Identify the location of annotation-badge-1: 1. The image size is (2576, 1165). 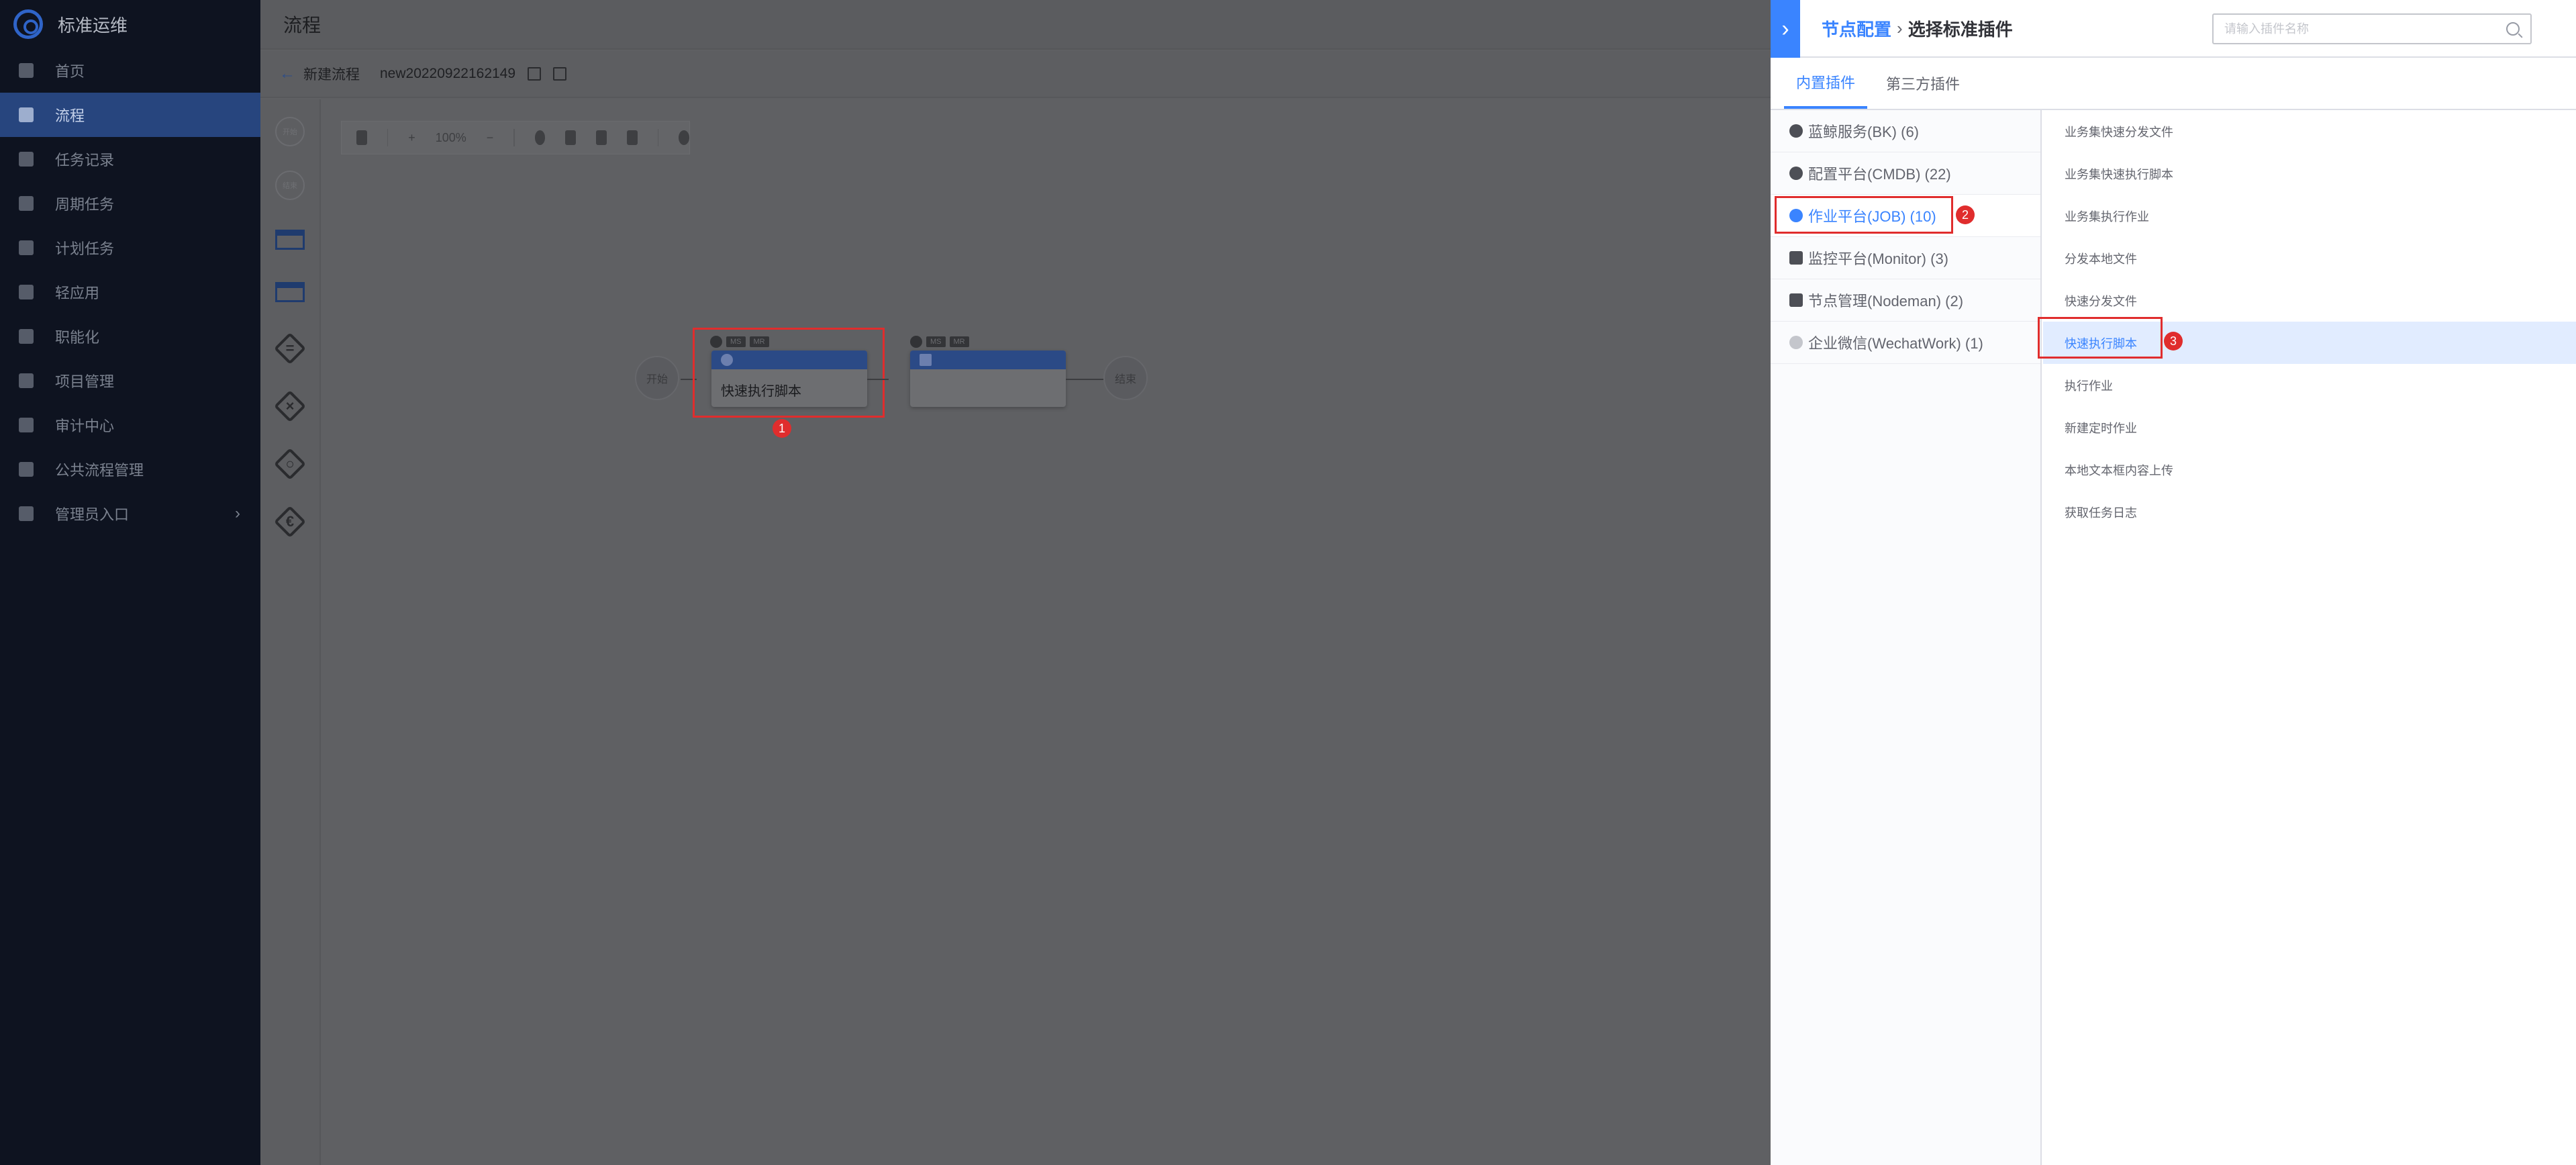
(782, 428).